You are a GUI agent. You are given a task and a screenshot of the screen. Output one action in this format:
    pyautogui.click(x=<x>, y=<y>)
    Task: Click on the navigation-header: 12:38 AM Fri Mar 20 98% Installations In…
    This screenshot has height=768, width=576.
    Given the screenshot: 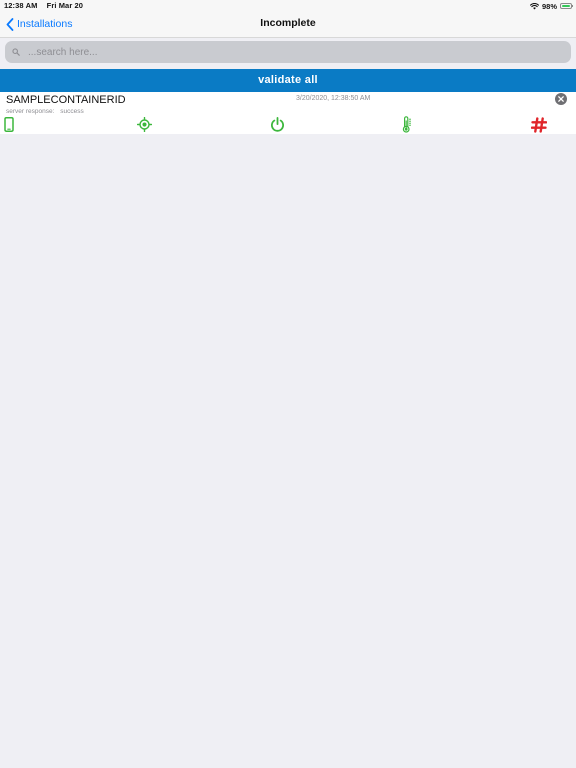 What is the action you would take?
    pyautogui.click(x=288, y=19)
    